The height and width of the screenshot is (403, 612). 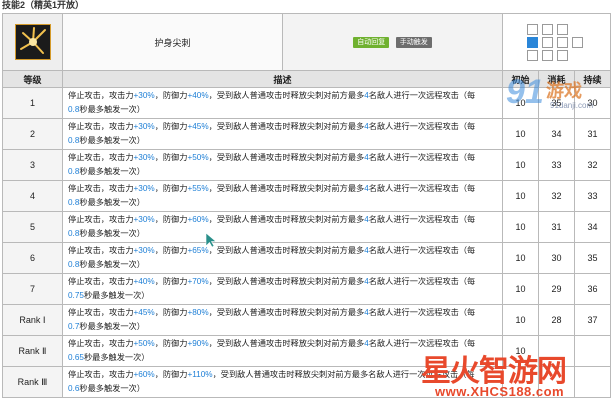 I want to click on attack-range-cell, so click(x=556, y=42).